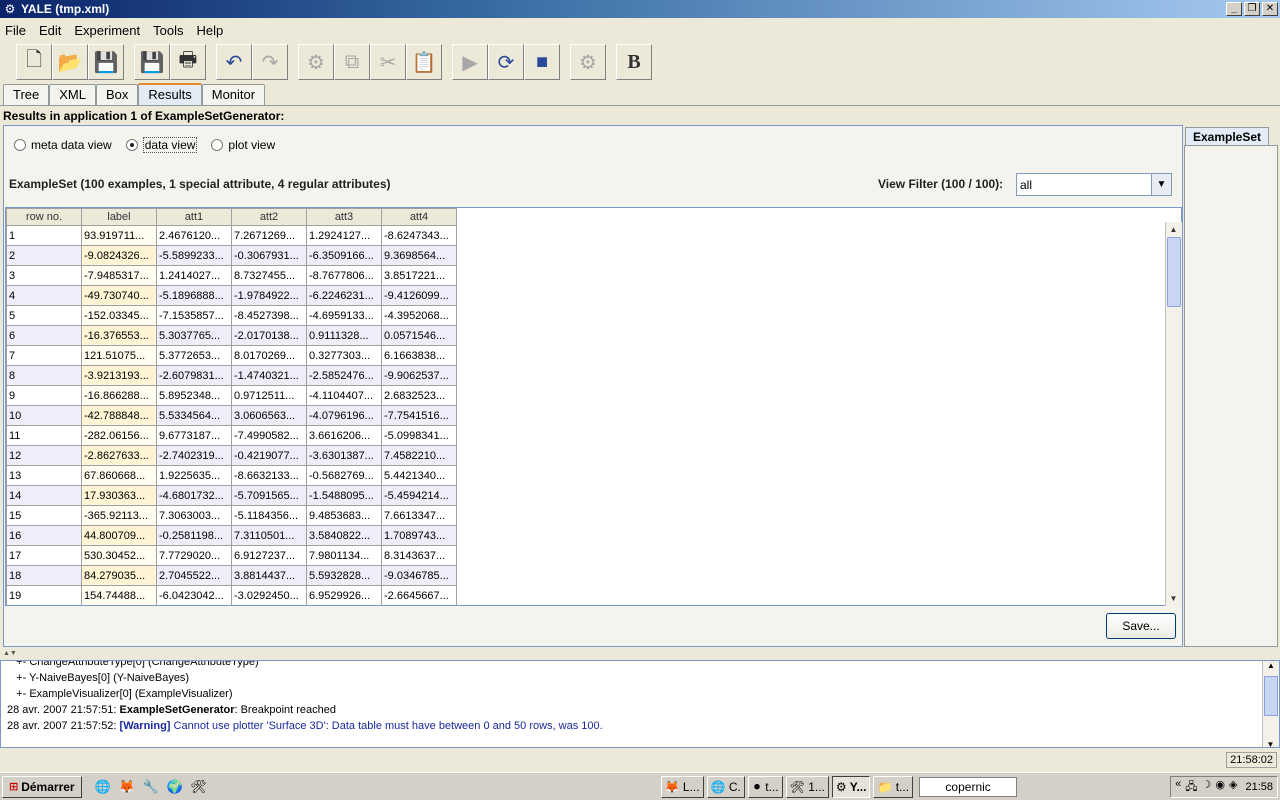  Describe the element at coordinates (234, 62) in the screenshot. I see `undo-icon: ↶` at that location.